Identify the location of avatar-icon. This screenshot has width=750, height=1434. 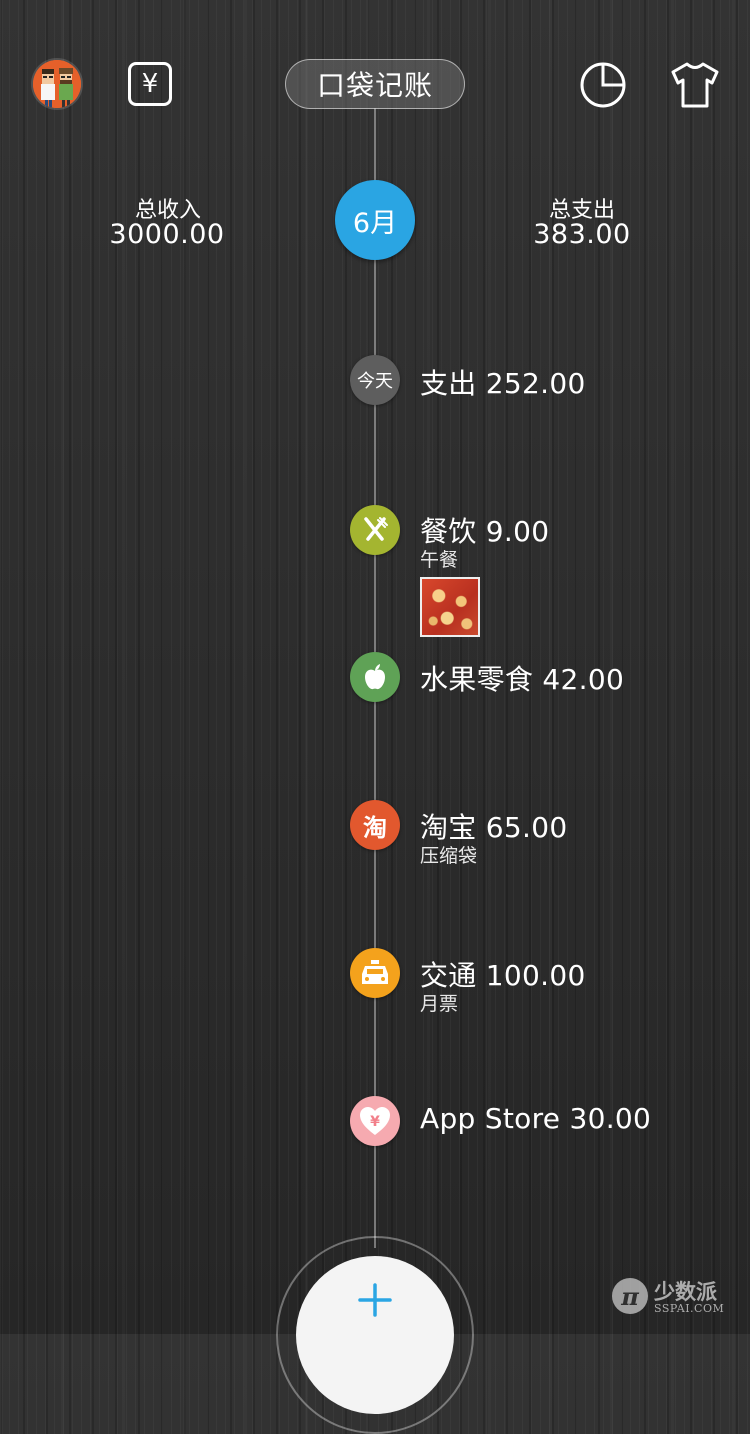
(57, 84).